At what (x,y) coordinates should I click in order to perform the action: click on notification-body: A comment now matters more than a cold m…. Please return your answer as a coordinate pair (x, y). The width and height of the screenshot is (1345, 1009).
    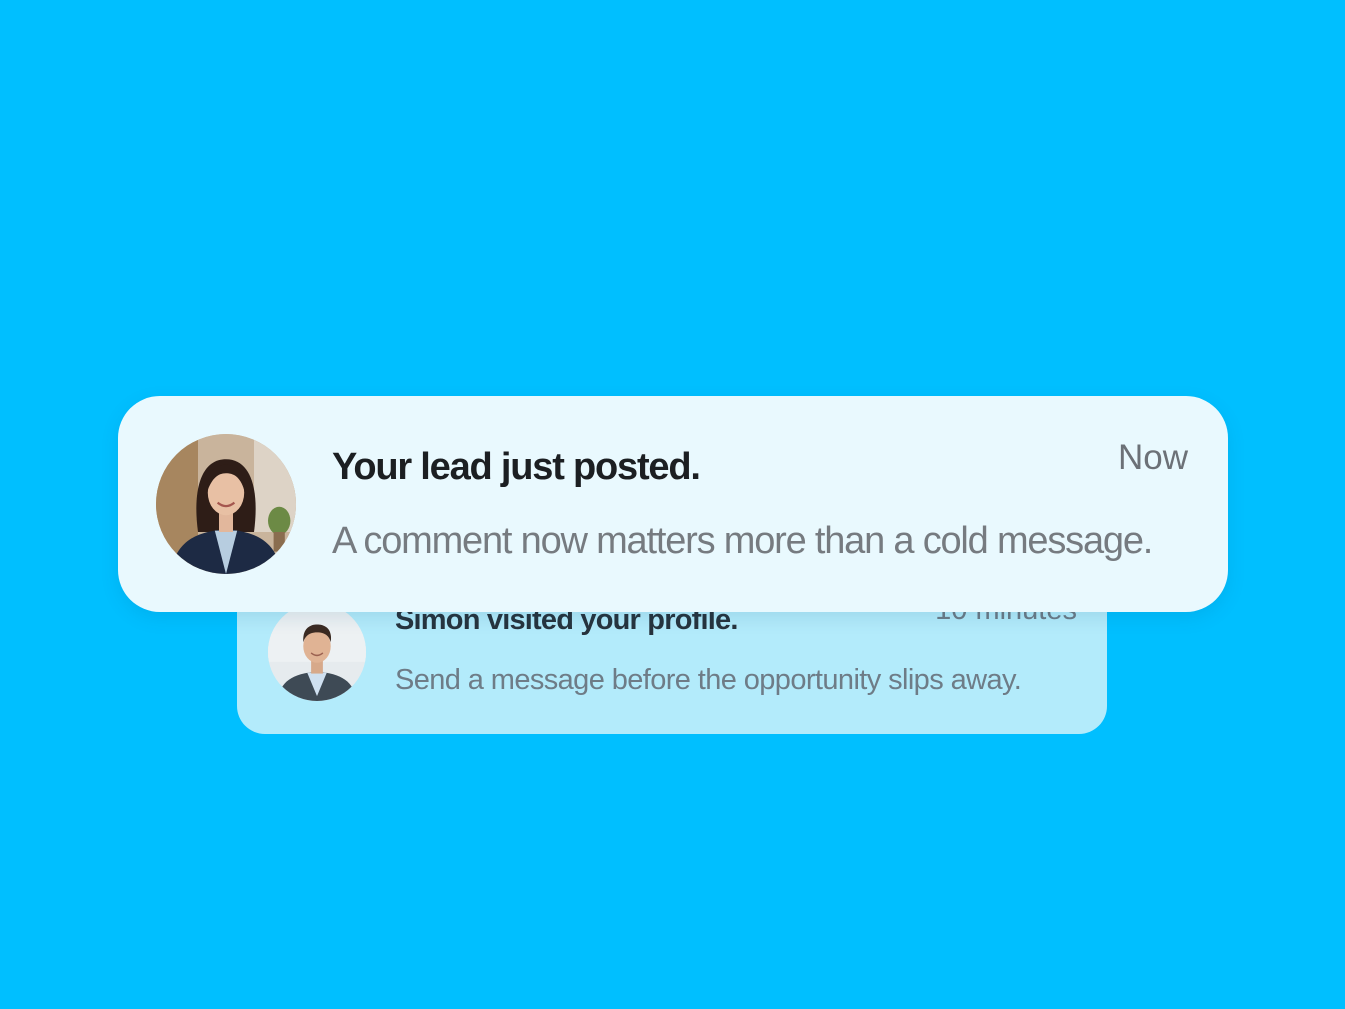
    Looking at the image, I should click on (742, 541).